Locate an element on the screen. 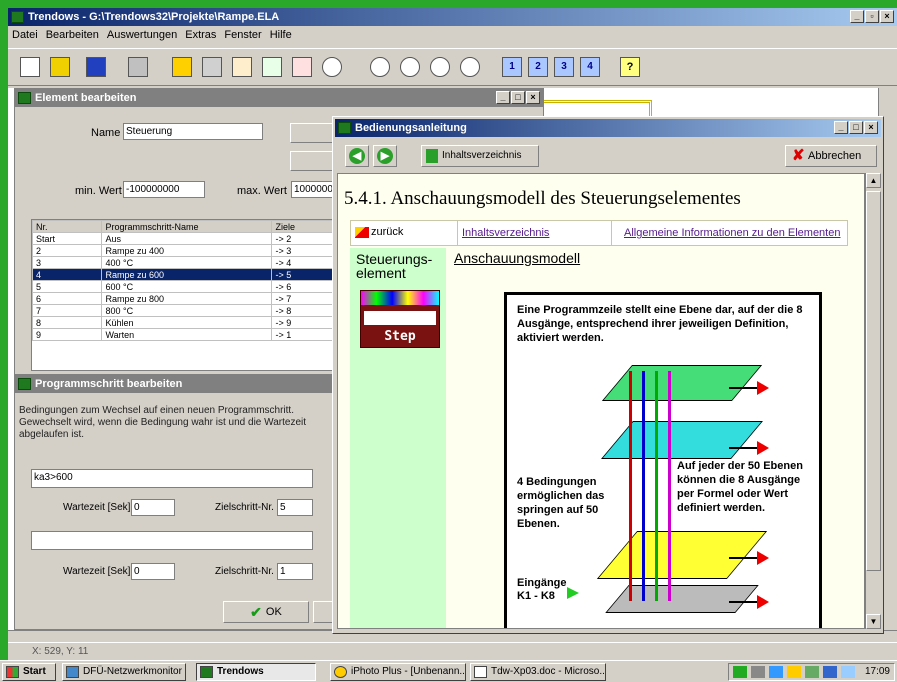 Image resolution: width=897 pixels, height=682 pixels. print-button is located at coordinates (138, 67).